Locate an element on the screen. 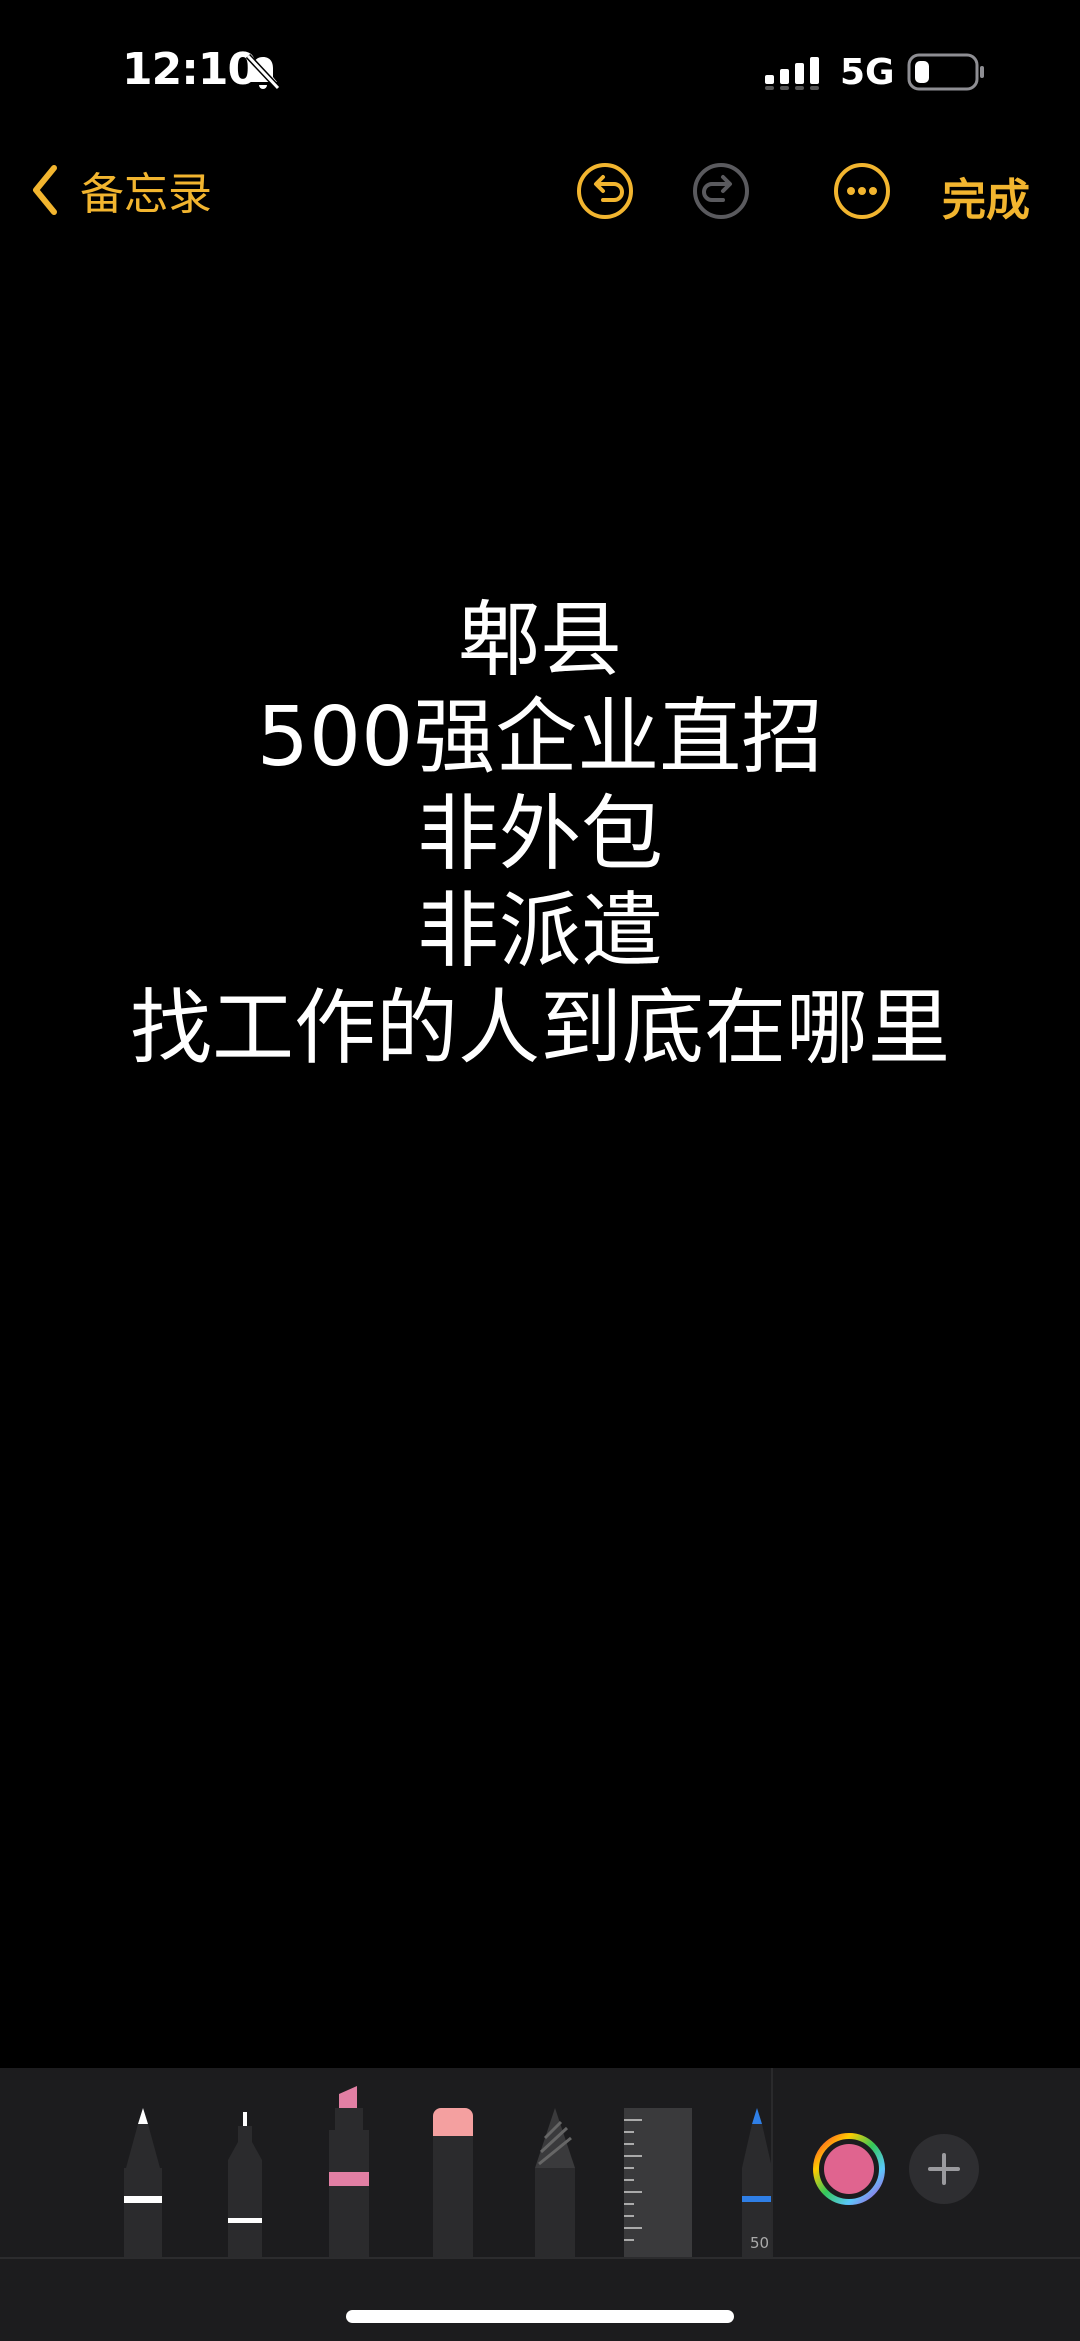 The height and width of the screenshot is (2341, 1080). note-line: 非外包 is located at coordinates (539, 834).